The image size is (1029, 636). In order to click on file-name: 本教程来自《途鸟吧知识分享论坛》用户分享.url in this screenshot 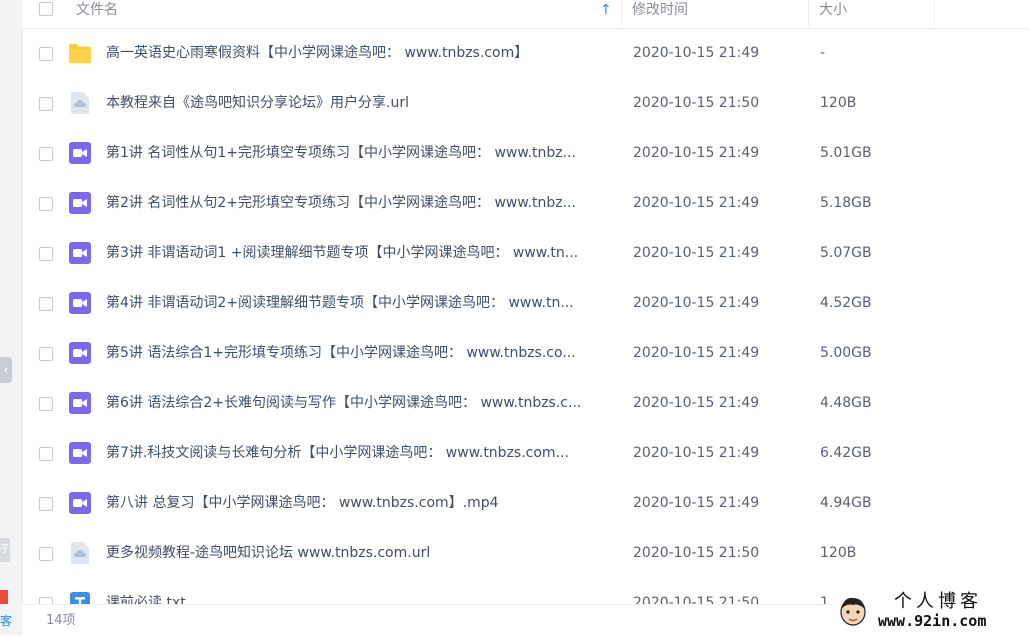, I will do `click(362, 103)`.